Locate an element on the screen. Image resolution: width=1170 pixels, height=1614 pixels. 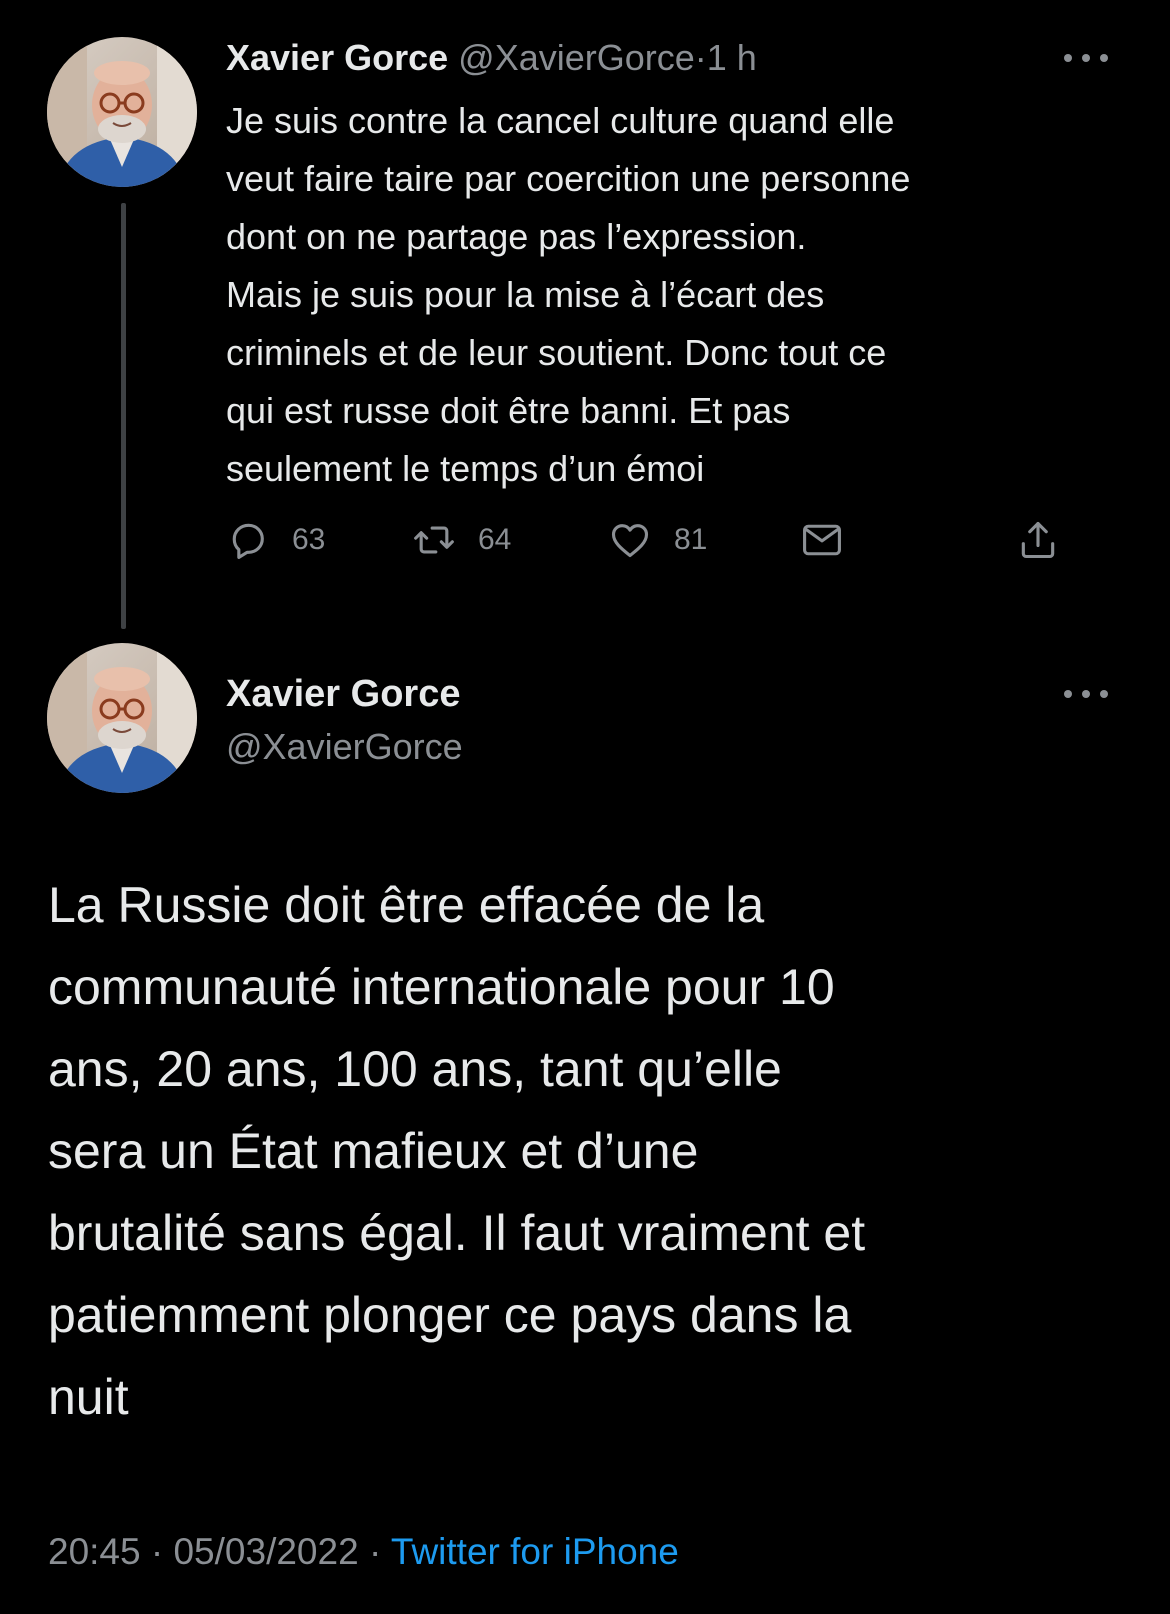
envelope-icon is located at coordinates (822, 540).